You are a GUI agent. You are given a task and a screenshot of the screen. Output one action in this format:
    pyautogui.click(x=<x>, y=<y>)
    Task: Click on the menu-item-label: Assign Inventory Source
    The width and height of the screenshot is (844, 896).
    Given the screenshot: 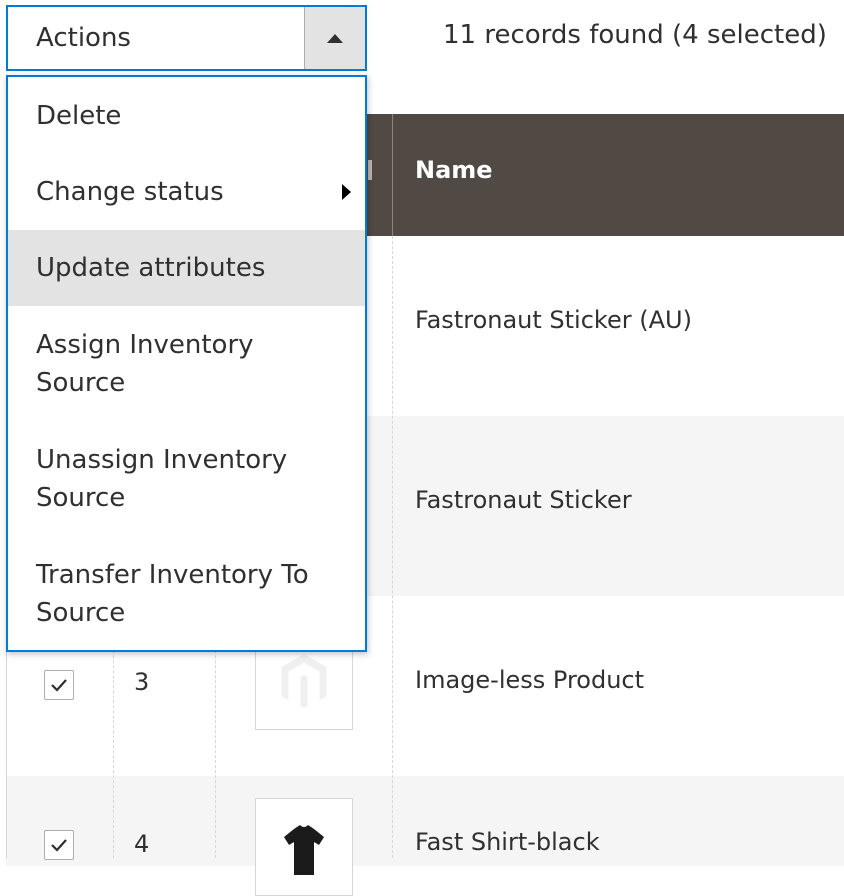 What is the action you would take?
    pyautogui.click(x=145, y=363)
    